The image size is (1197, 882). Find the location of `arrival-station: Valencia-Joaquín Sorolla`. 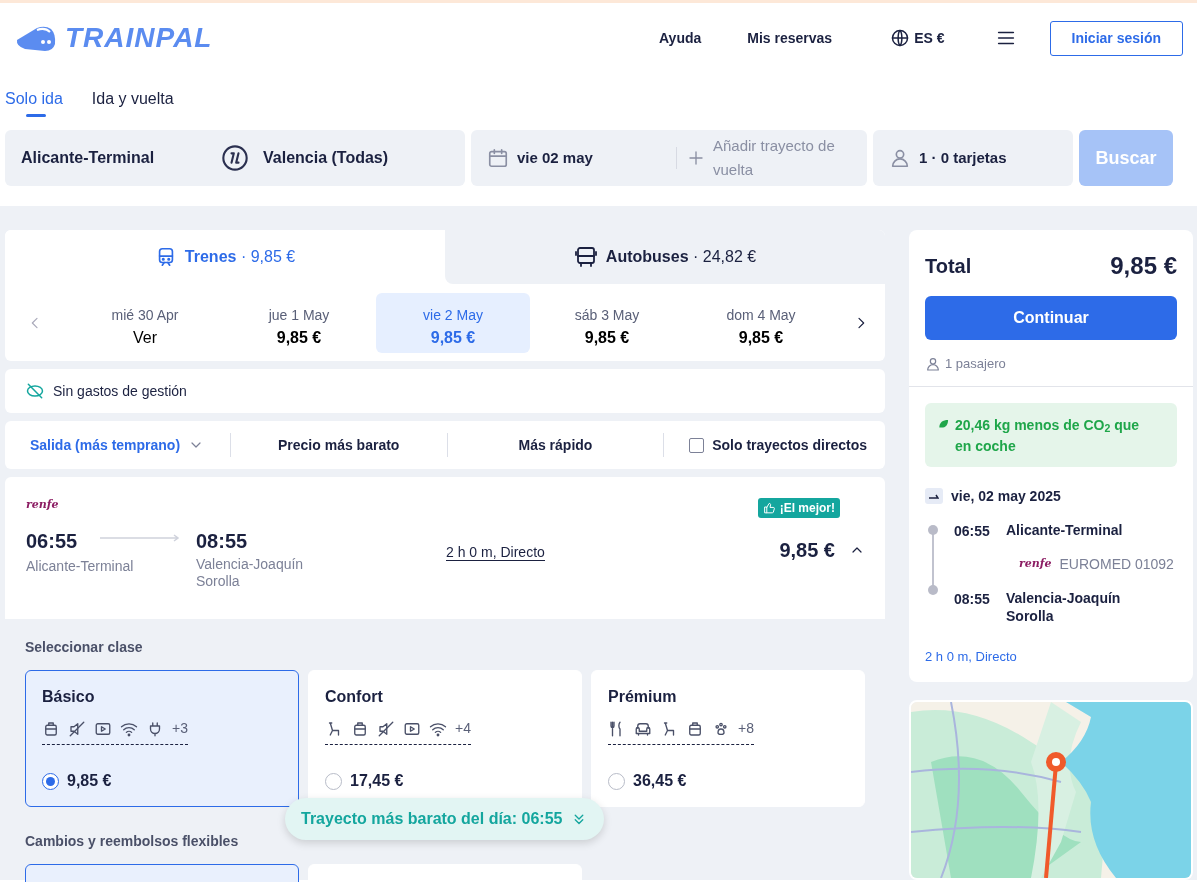

arrival-station: Valencia-Joaquín Sorolla is located at coordinates (250, 573).